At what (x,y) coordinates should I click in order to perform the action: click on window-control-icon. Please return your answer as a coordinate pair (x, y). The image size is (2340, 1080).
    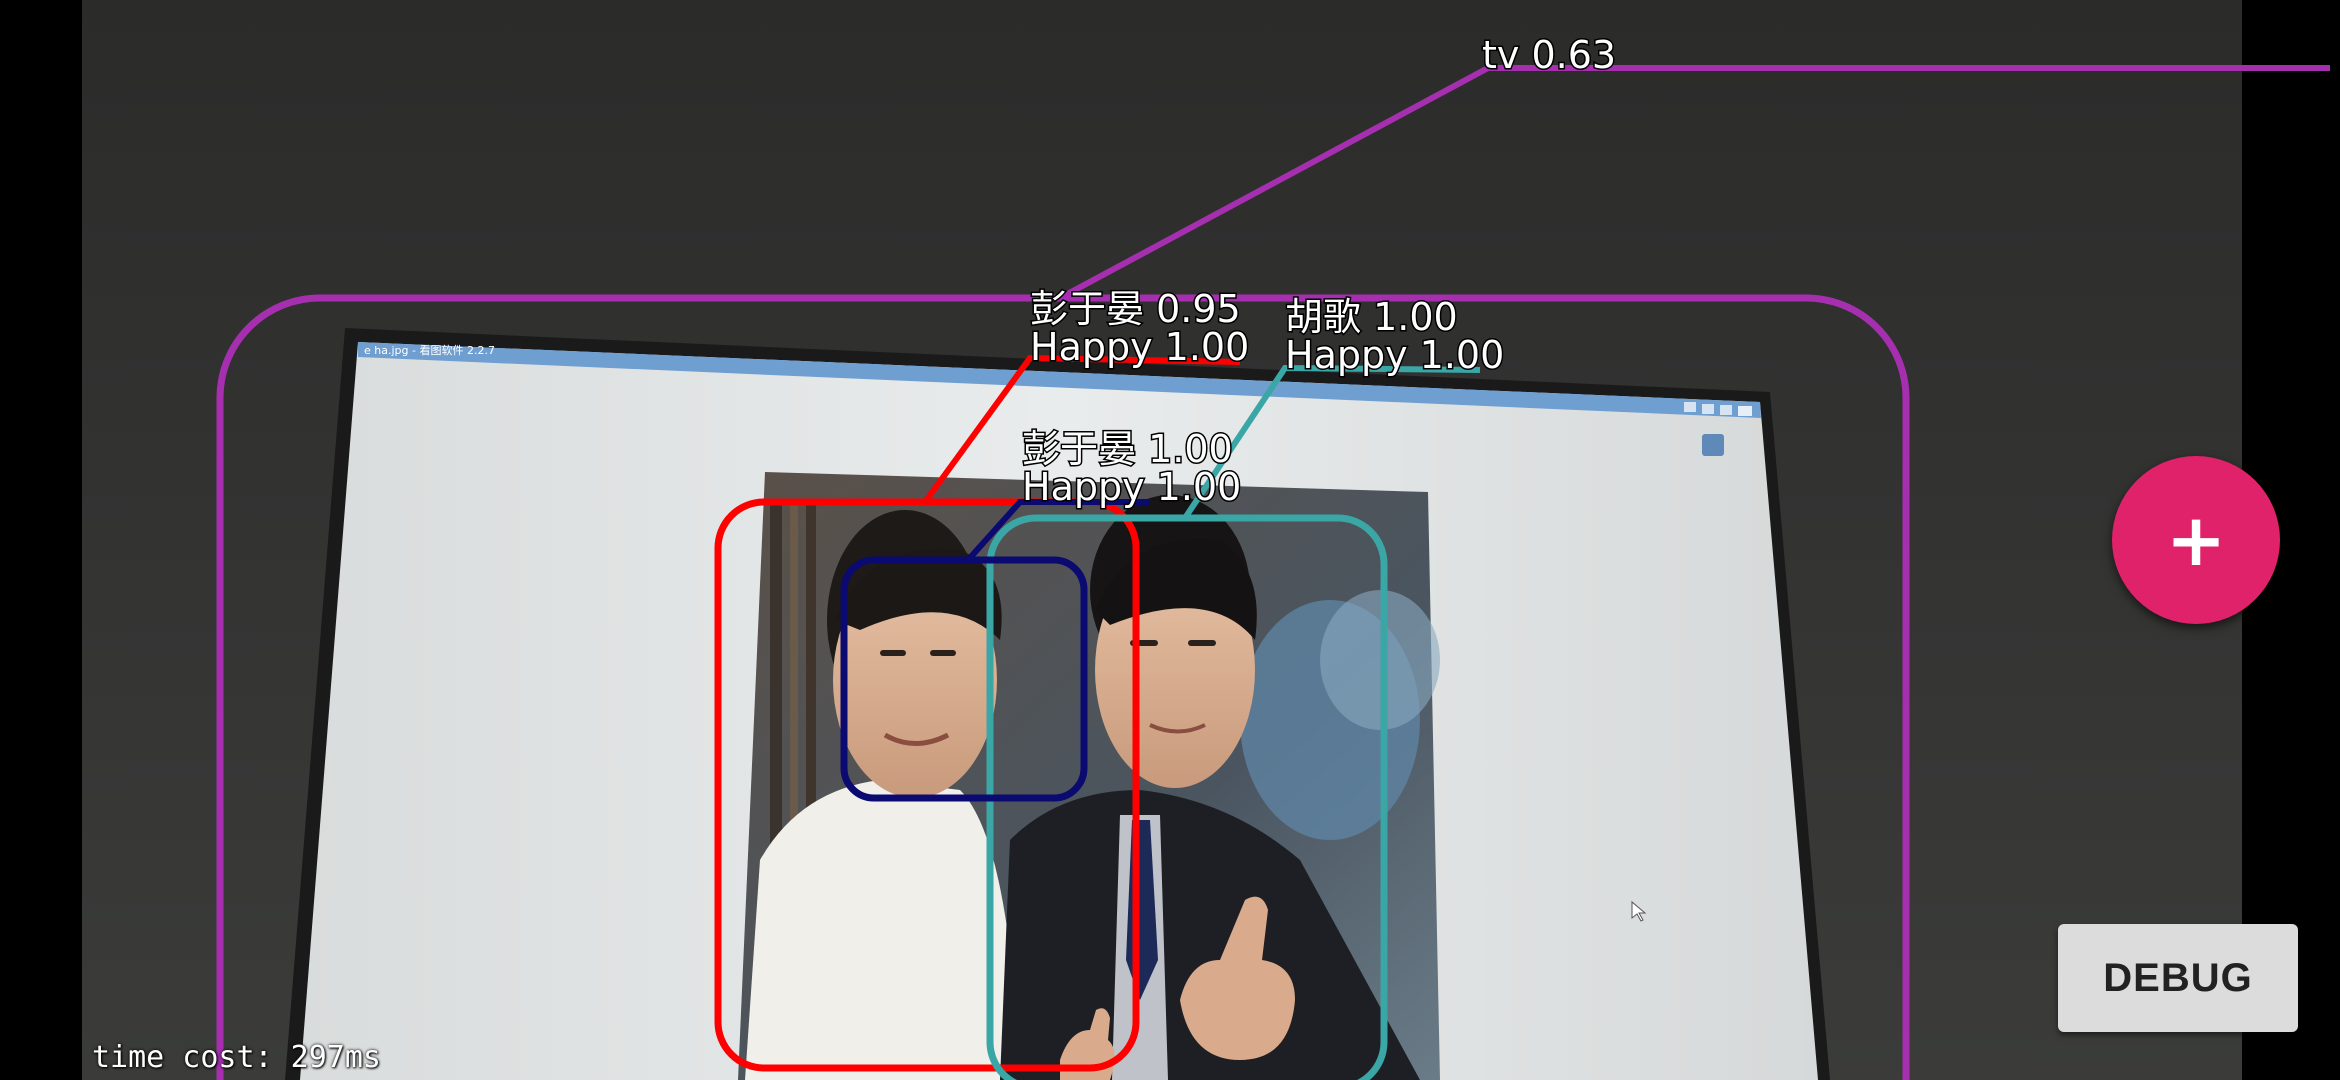
    Looking at the image, I should click on (1690, 407).